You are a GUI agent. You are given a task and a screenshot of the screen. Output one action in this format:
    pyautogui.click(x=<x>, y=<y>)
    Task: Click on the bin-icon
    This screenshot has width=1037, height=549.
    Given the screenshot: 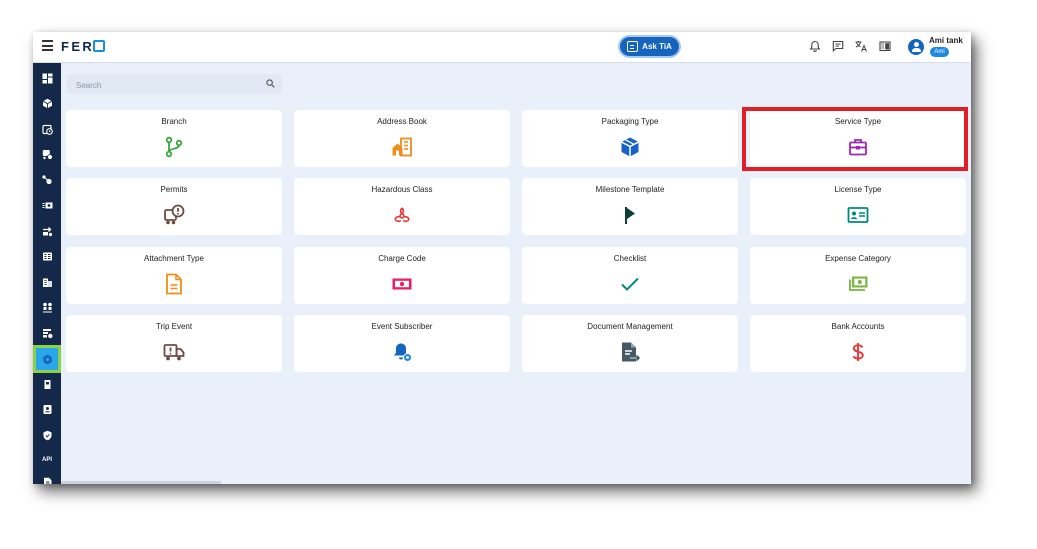 What is the action you would take?
    pyautogui.click(x=47, y=384)
    